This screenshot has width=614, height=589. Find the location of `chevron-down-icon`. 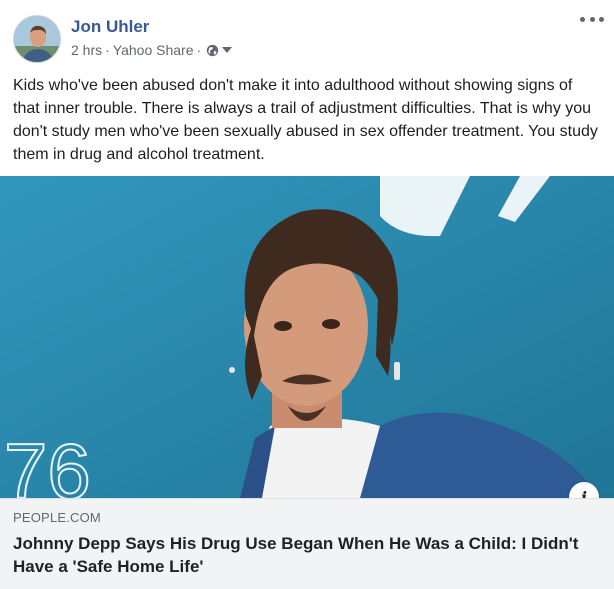

chevron-down-icon is located at coordinates (227, 50).